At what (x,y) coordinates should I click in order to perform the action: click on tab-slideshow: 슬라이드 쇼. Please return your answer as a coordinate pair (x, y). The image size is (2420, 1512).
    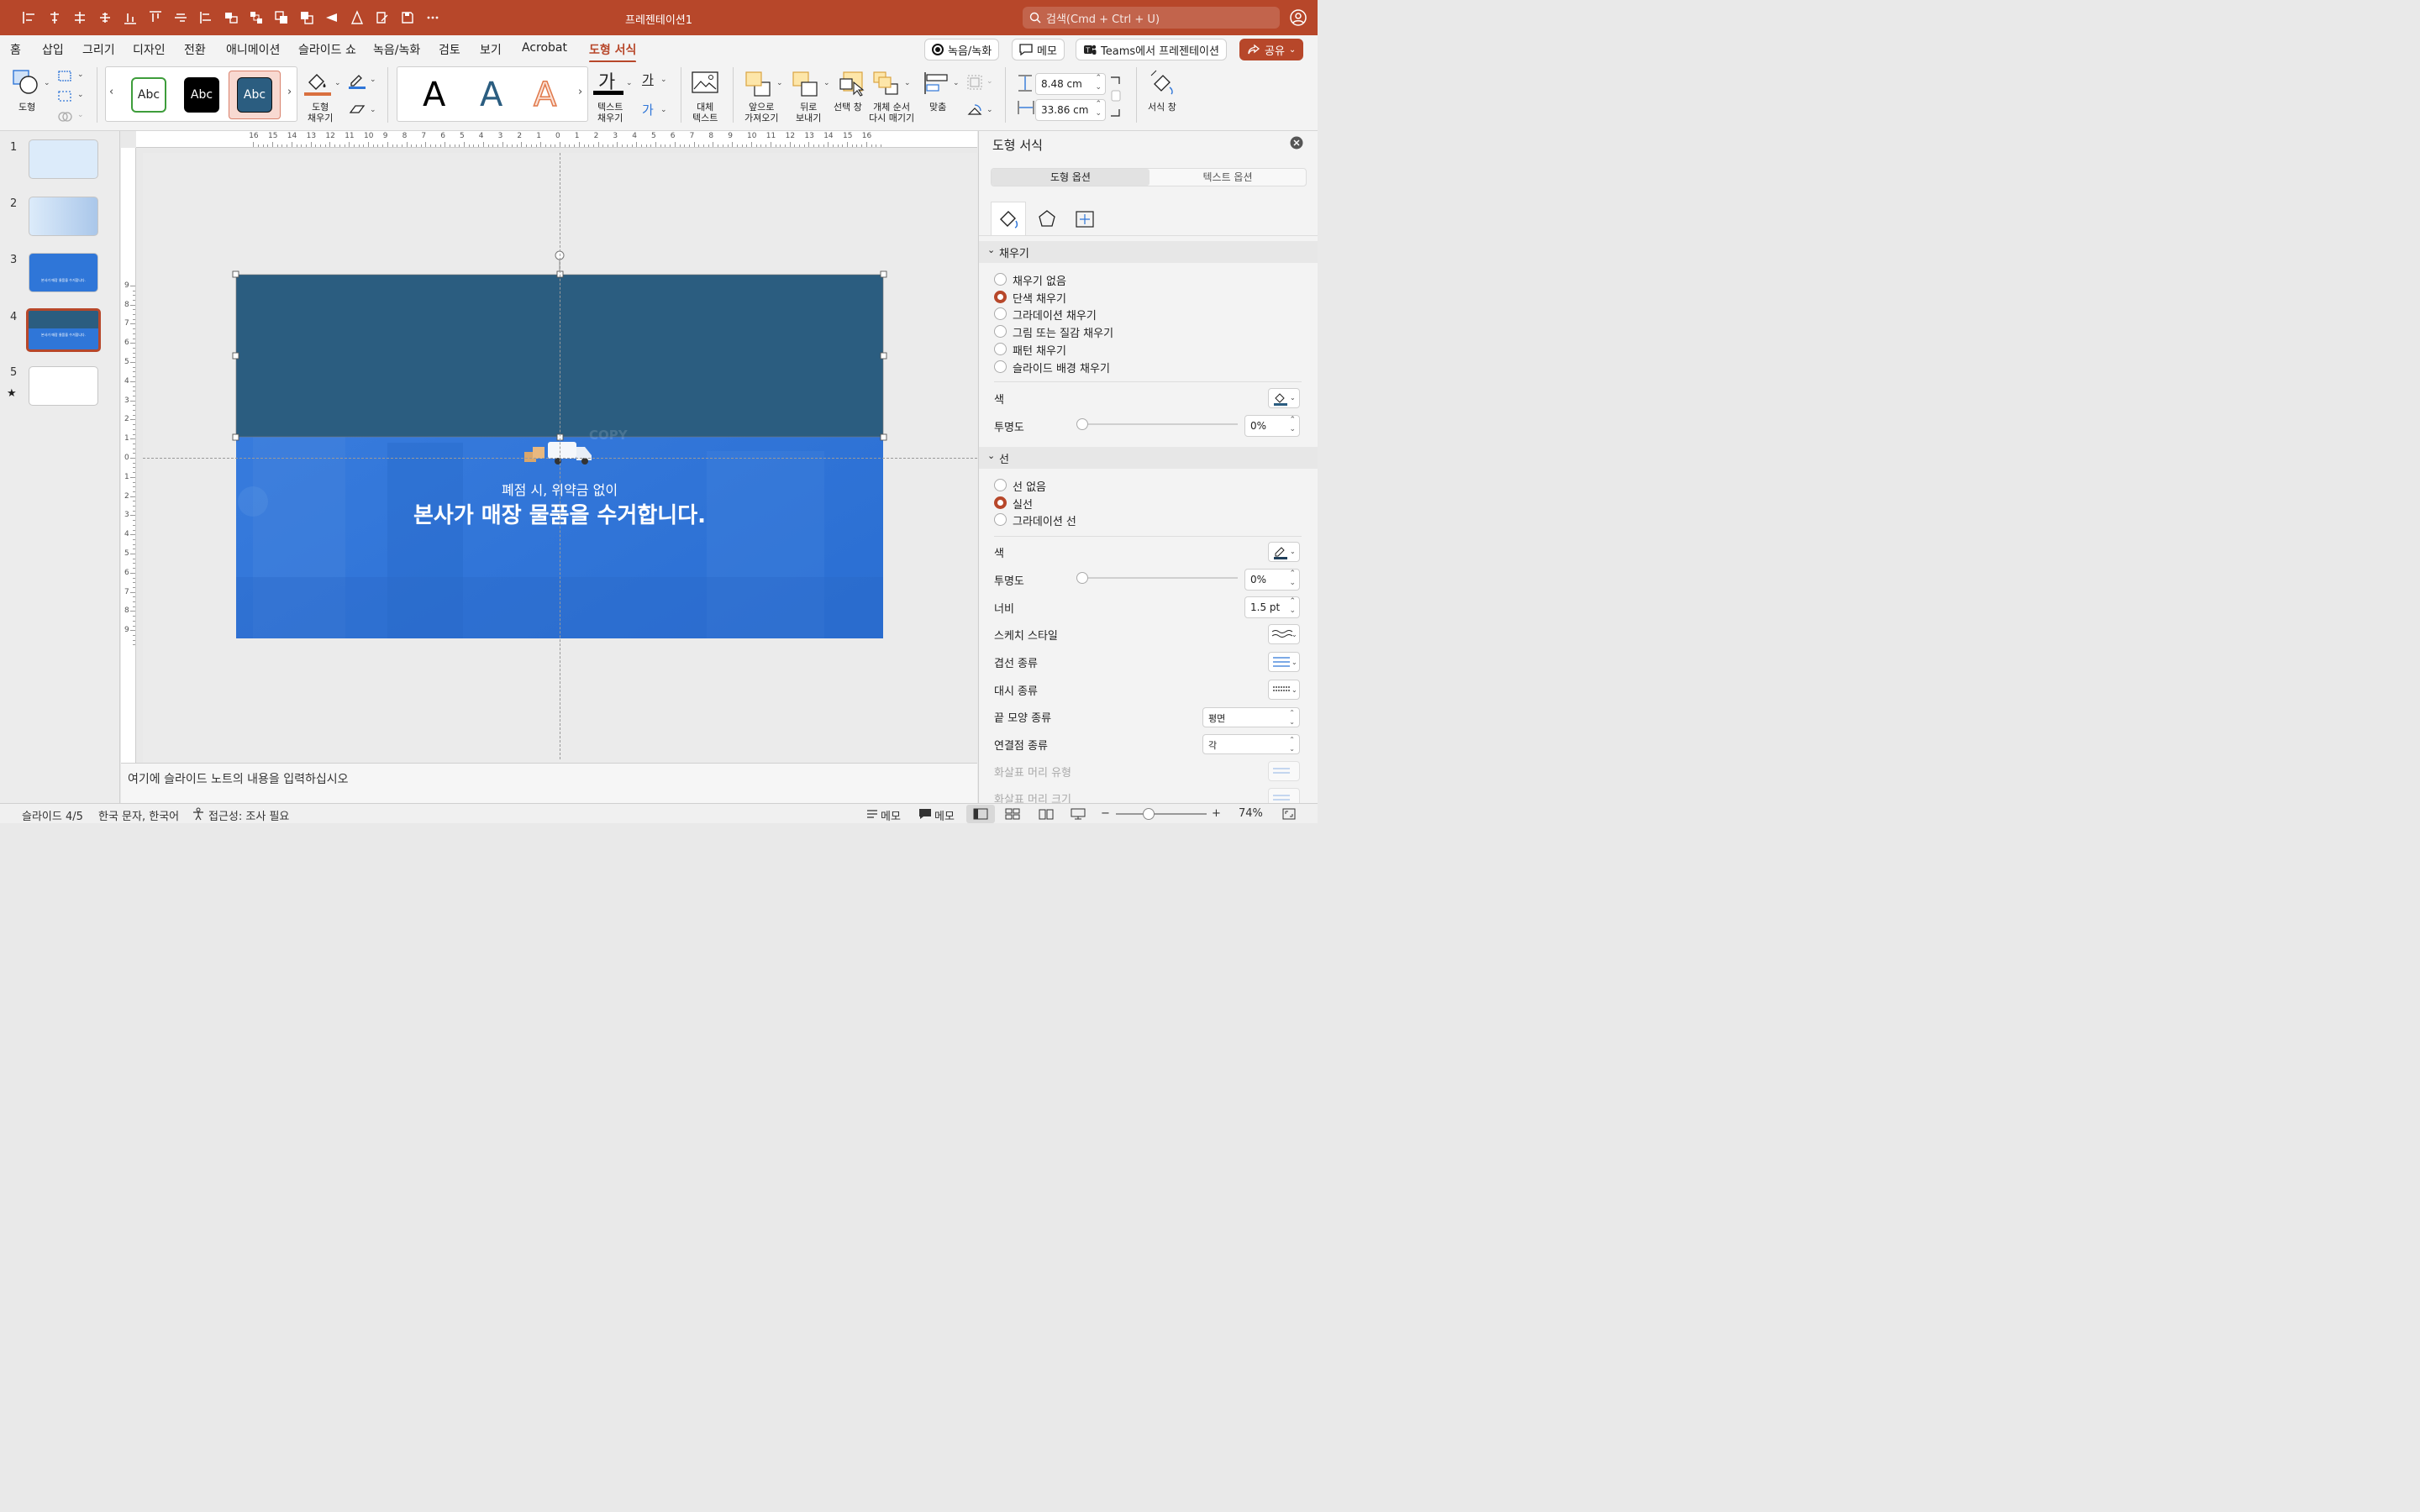
    Looking at the image, I should click on (327, 49).